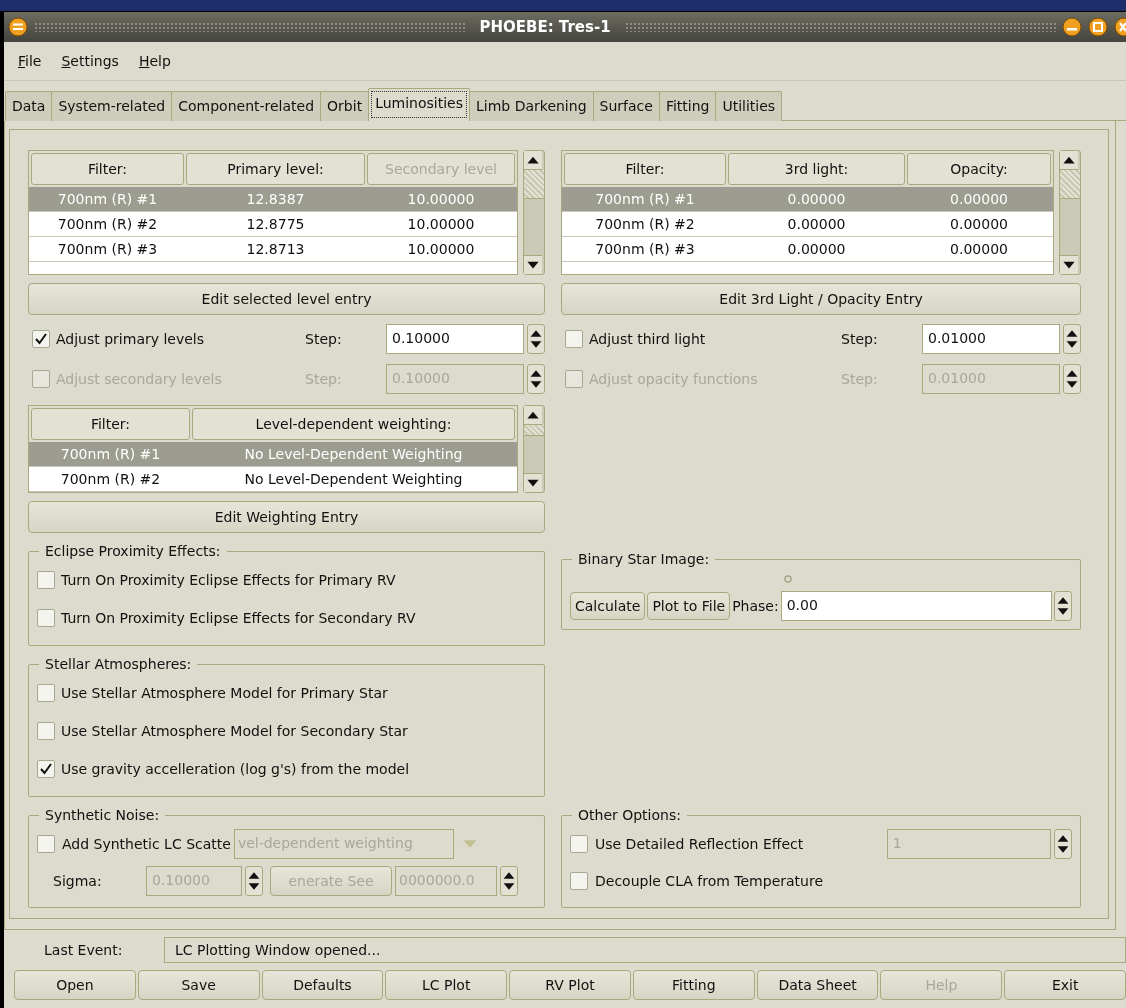 Image resolution: width=1126 pixels, height=1008 pixels. What do you see at coordinates (979, 169) in the screenshot?
I see `column-header: Opacity:` at bounding box center [979, 169].